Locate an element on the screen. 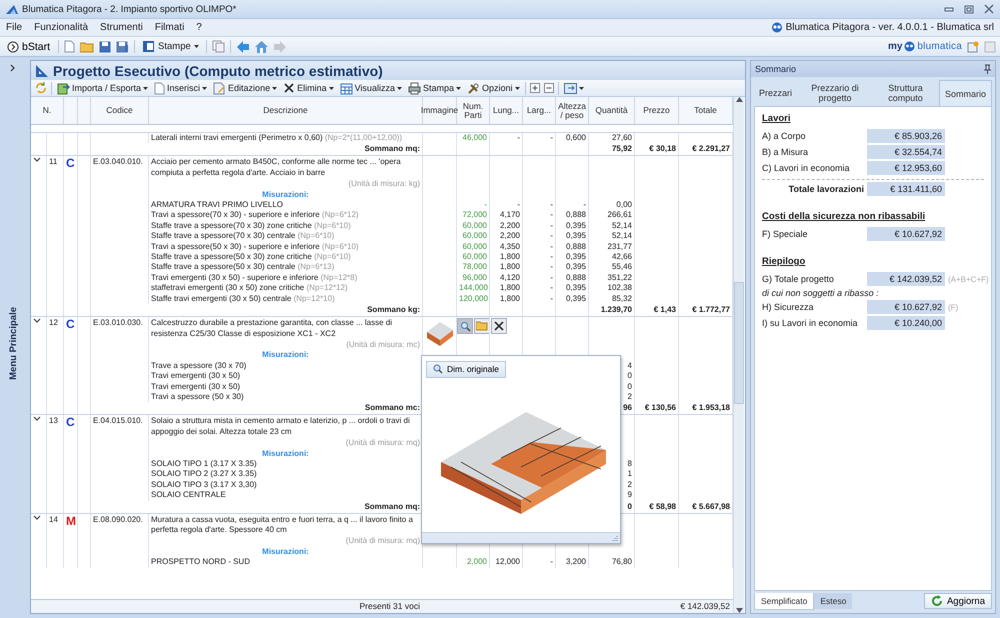  close-icon is located at coordinates (989, 9).